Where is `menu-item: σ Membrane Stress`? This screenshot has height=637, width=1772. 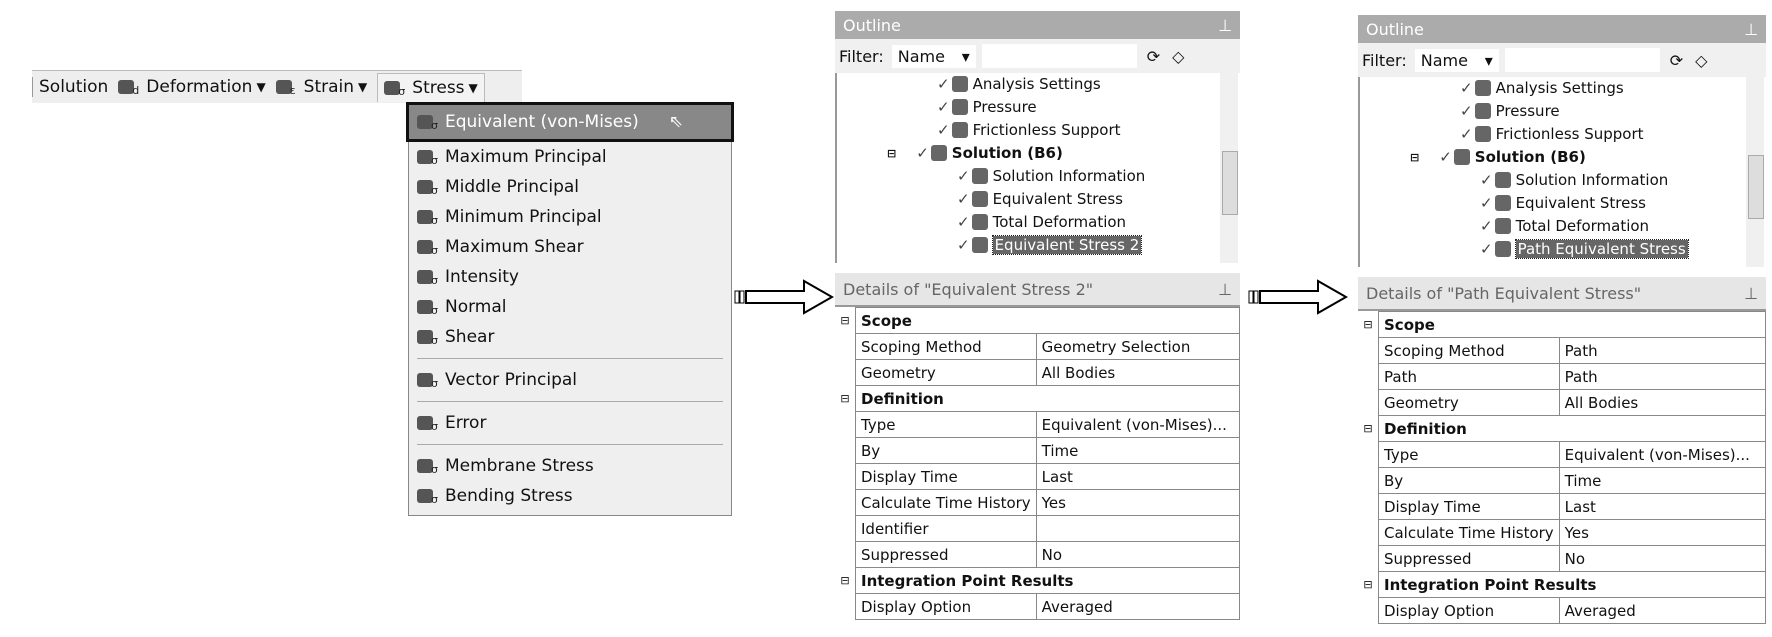
menu-item: σ Membrane Stress is located at coordinates (570, 466).